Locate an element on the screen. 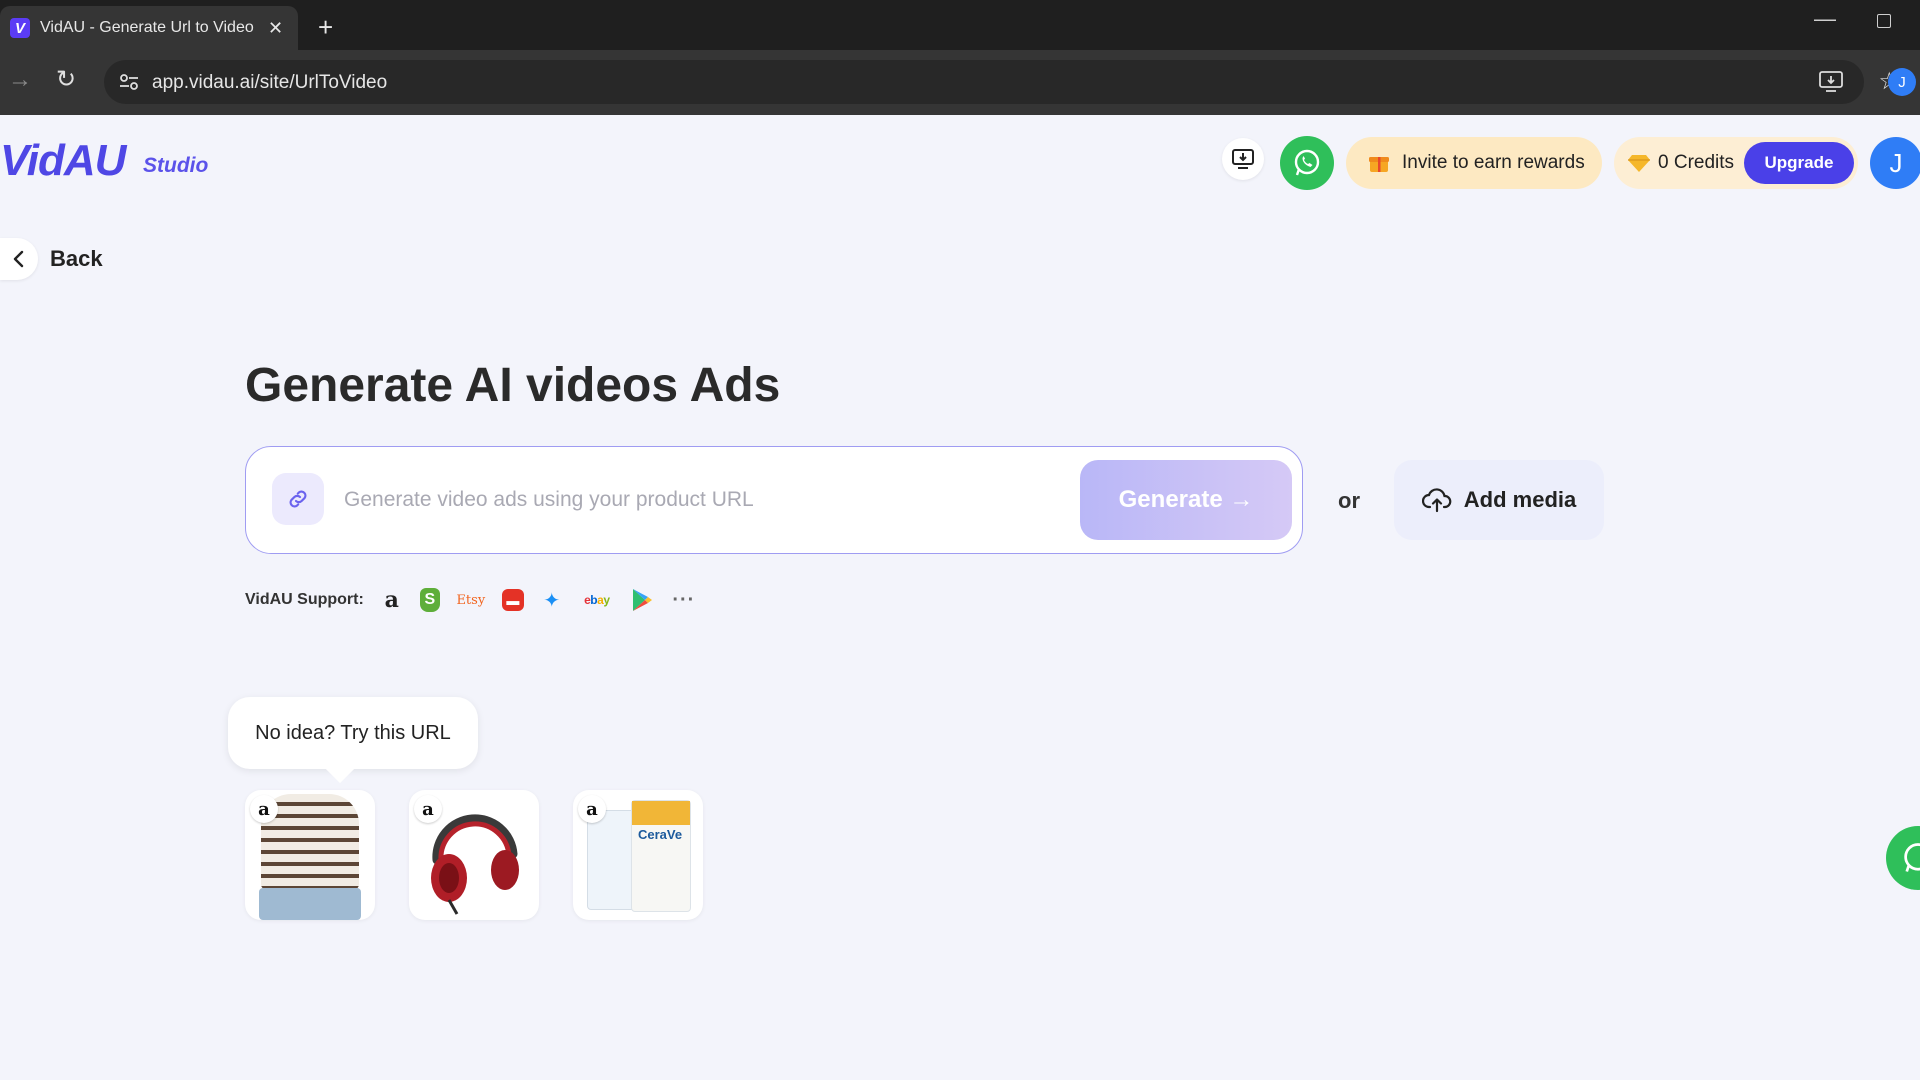 This screenshot has height=1080, width=1920. window-restore-icon is located at coordinates (1884, 21).